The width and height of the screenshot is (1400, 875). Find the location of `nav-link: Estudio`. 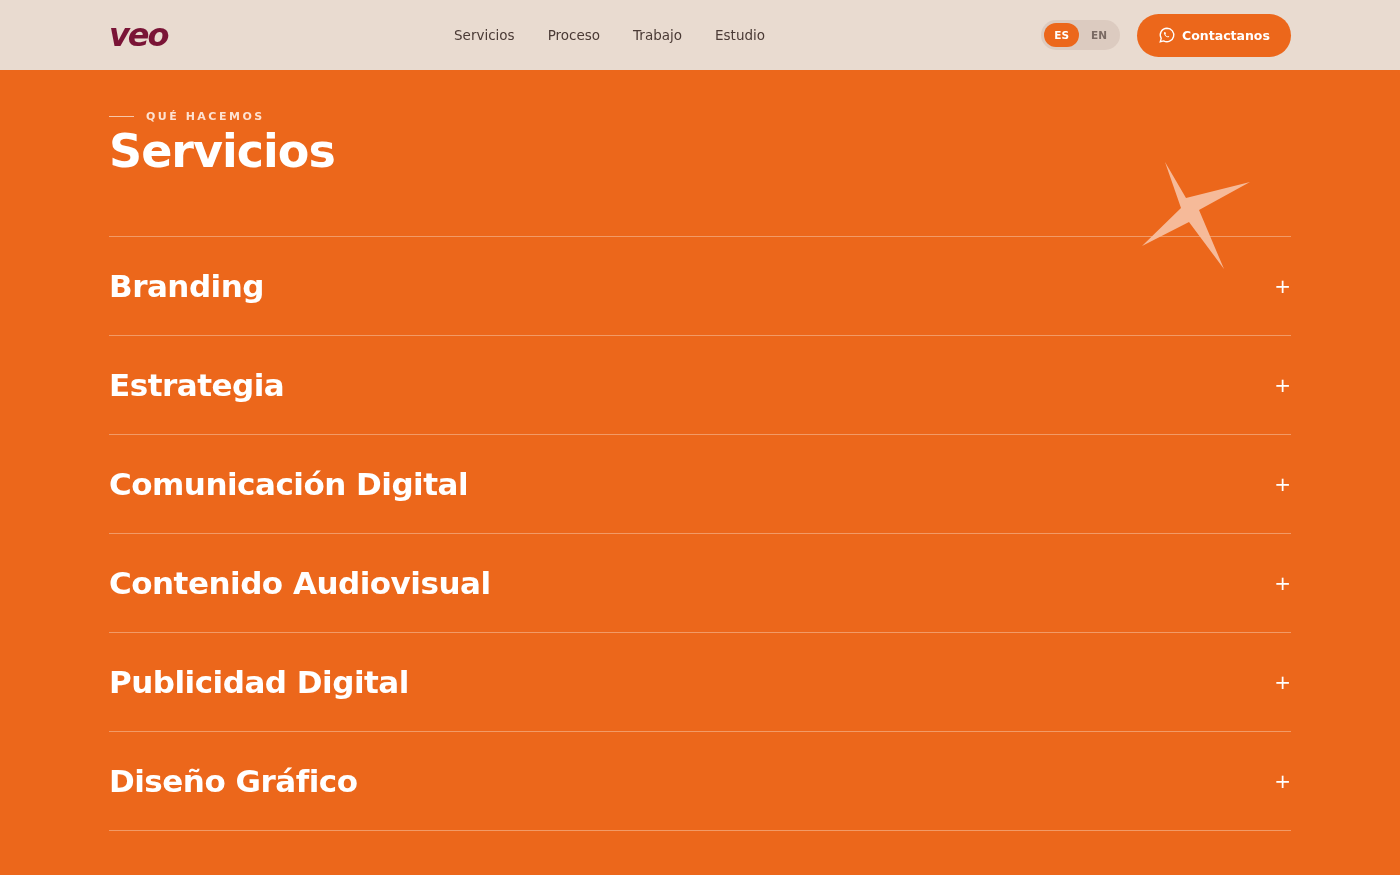

nav-link: Estudio is located at coordinates (740, 35).